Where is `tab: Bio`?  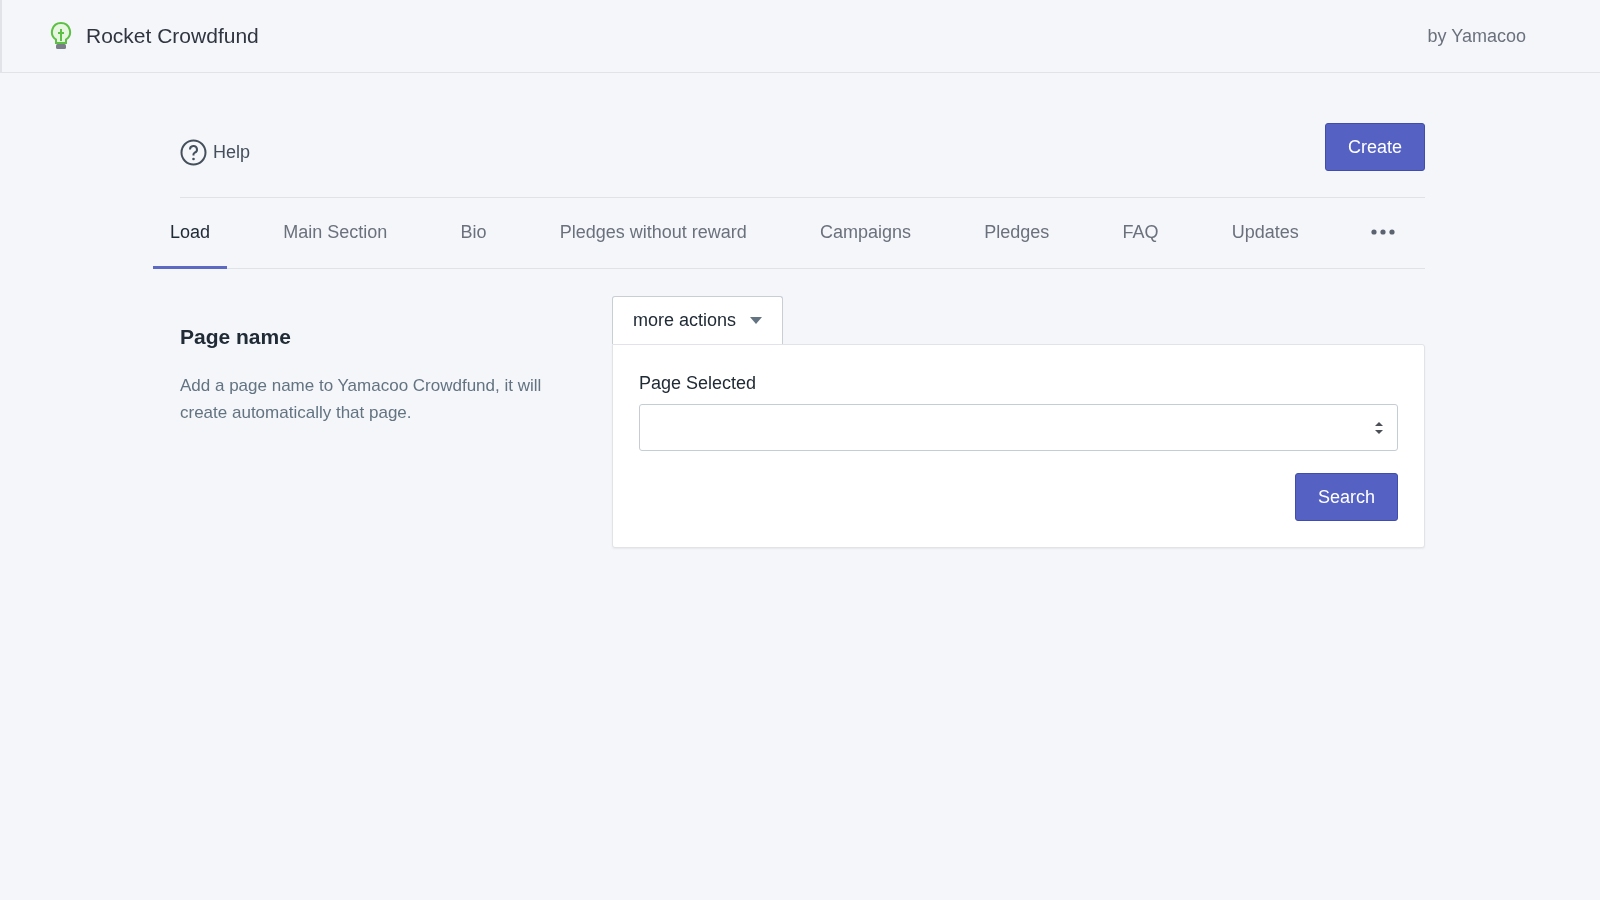
tab: Bio is located at coordinates (473, 233).